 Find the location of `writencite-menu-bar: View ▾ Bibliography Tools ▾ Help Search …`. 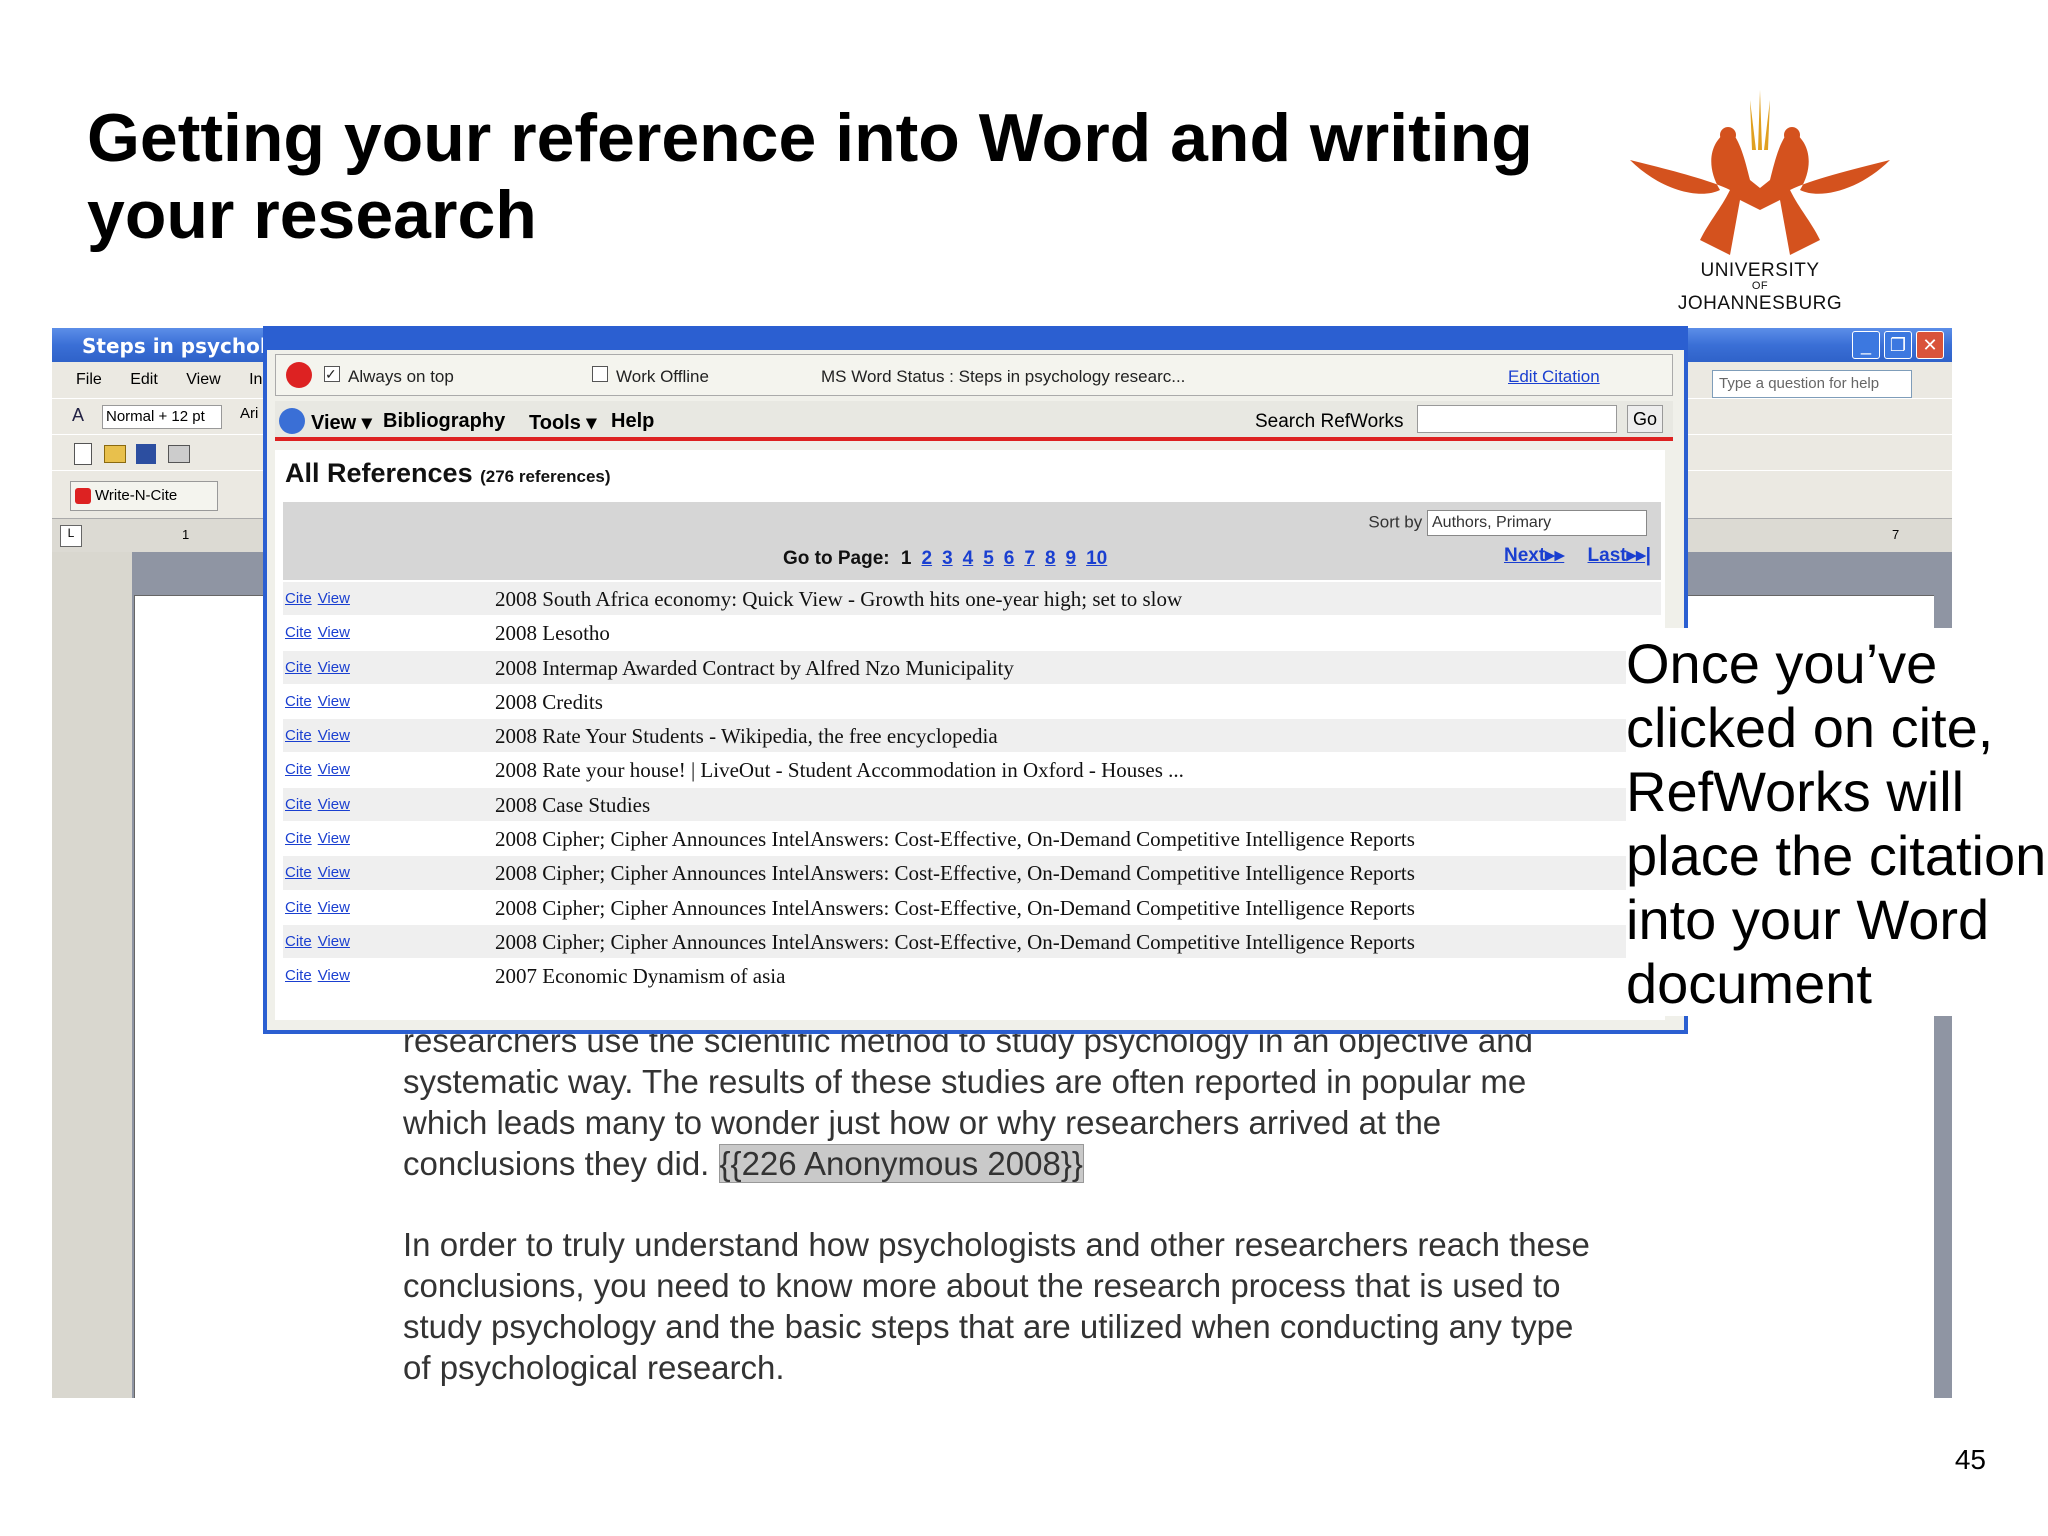

writencite-menu-bar: View ▾ Bibliography Tools ▾ Help Search … is located at coordinates (974, 421).